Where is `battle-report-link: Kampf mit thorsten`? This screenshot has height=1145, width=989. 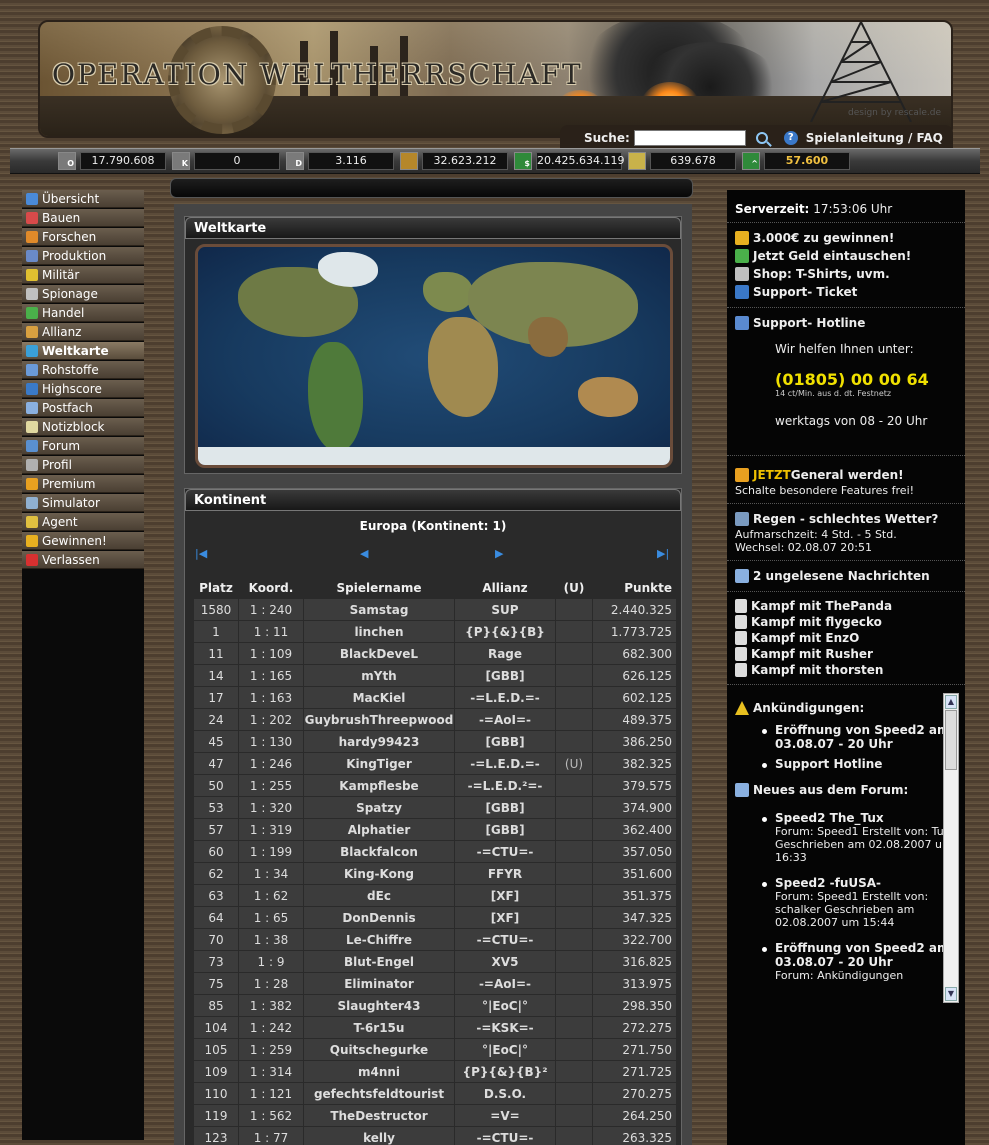
battle-report-link: Kampf mit thorsten is located at coordinates (846, 670).